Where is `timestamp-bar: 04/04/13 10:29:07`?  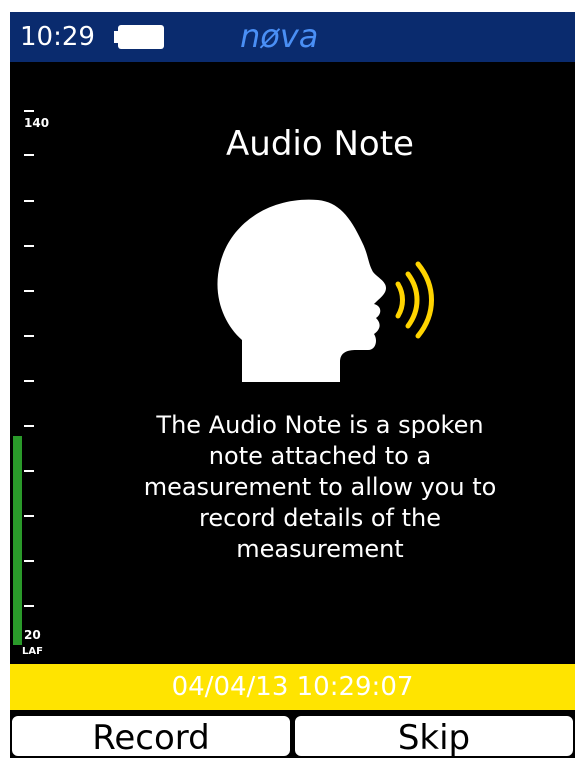
timestamp-bar: 04/04/13 10:29:07 is located at coordinates (292, 687).